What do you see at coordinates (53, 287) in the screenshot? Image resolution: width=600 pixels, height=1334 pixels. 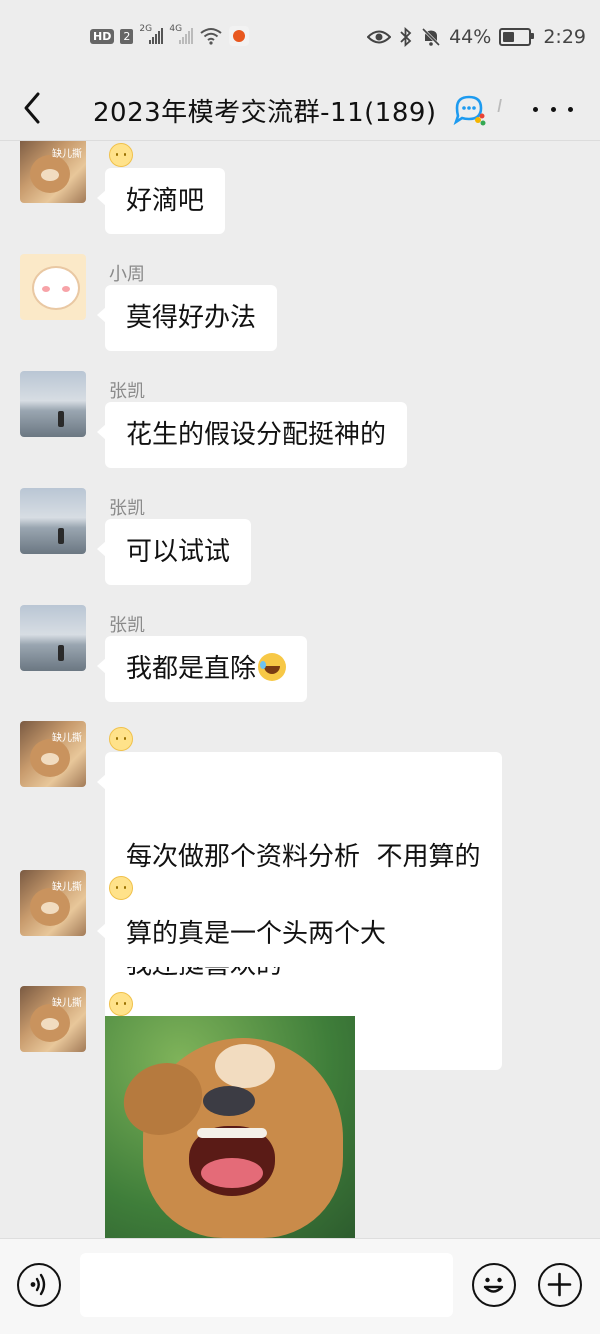 I see `bunny-avatar` at bounding box center [53, 287].